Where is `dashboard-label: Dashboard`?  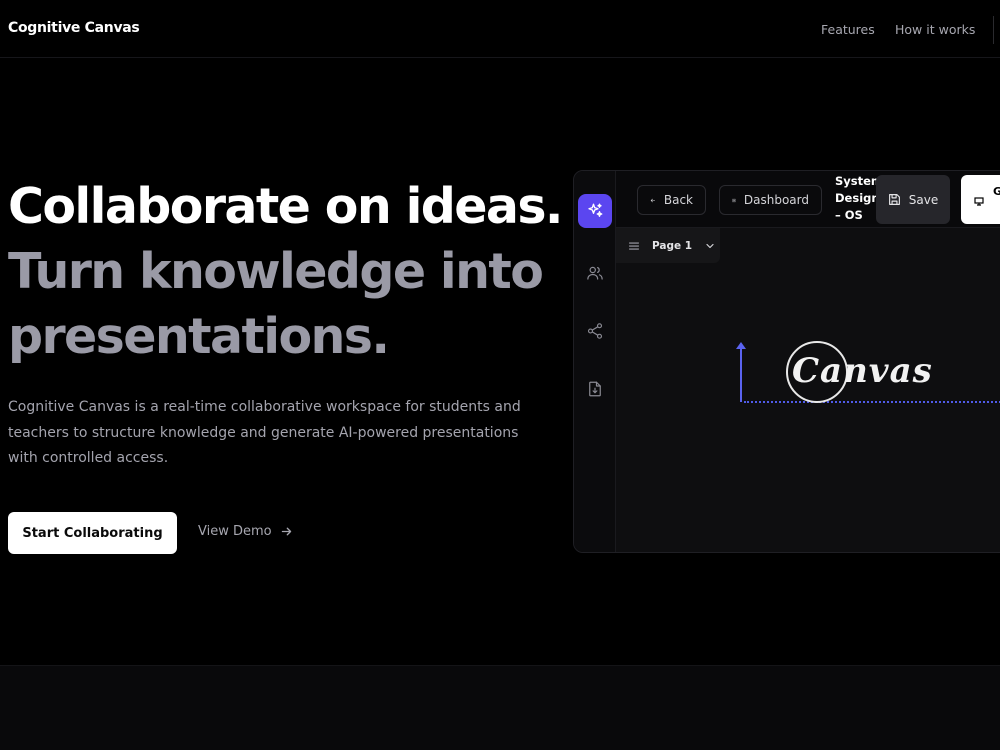
dashboard-label: Dashboard is located at coordinates (776, 200).